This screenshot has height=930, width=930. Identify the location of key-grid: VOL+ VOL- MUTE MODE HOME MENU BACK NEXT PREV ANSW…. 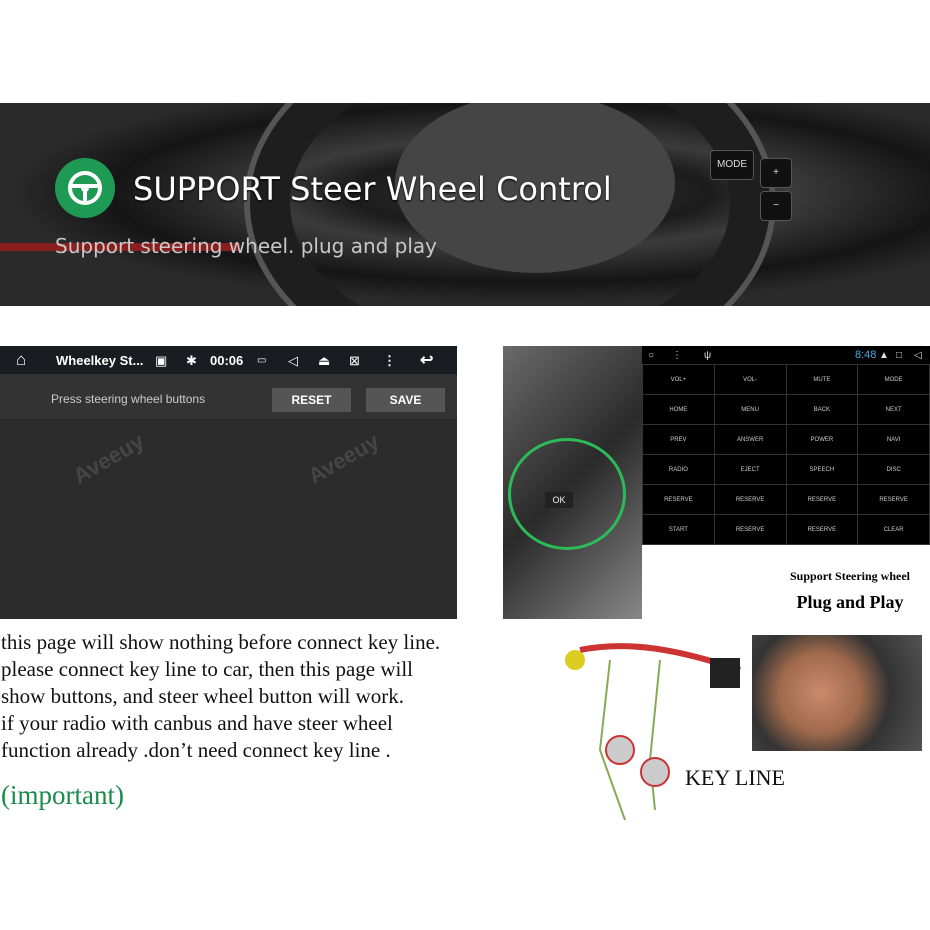
(786, 454).